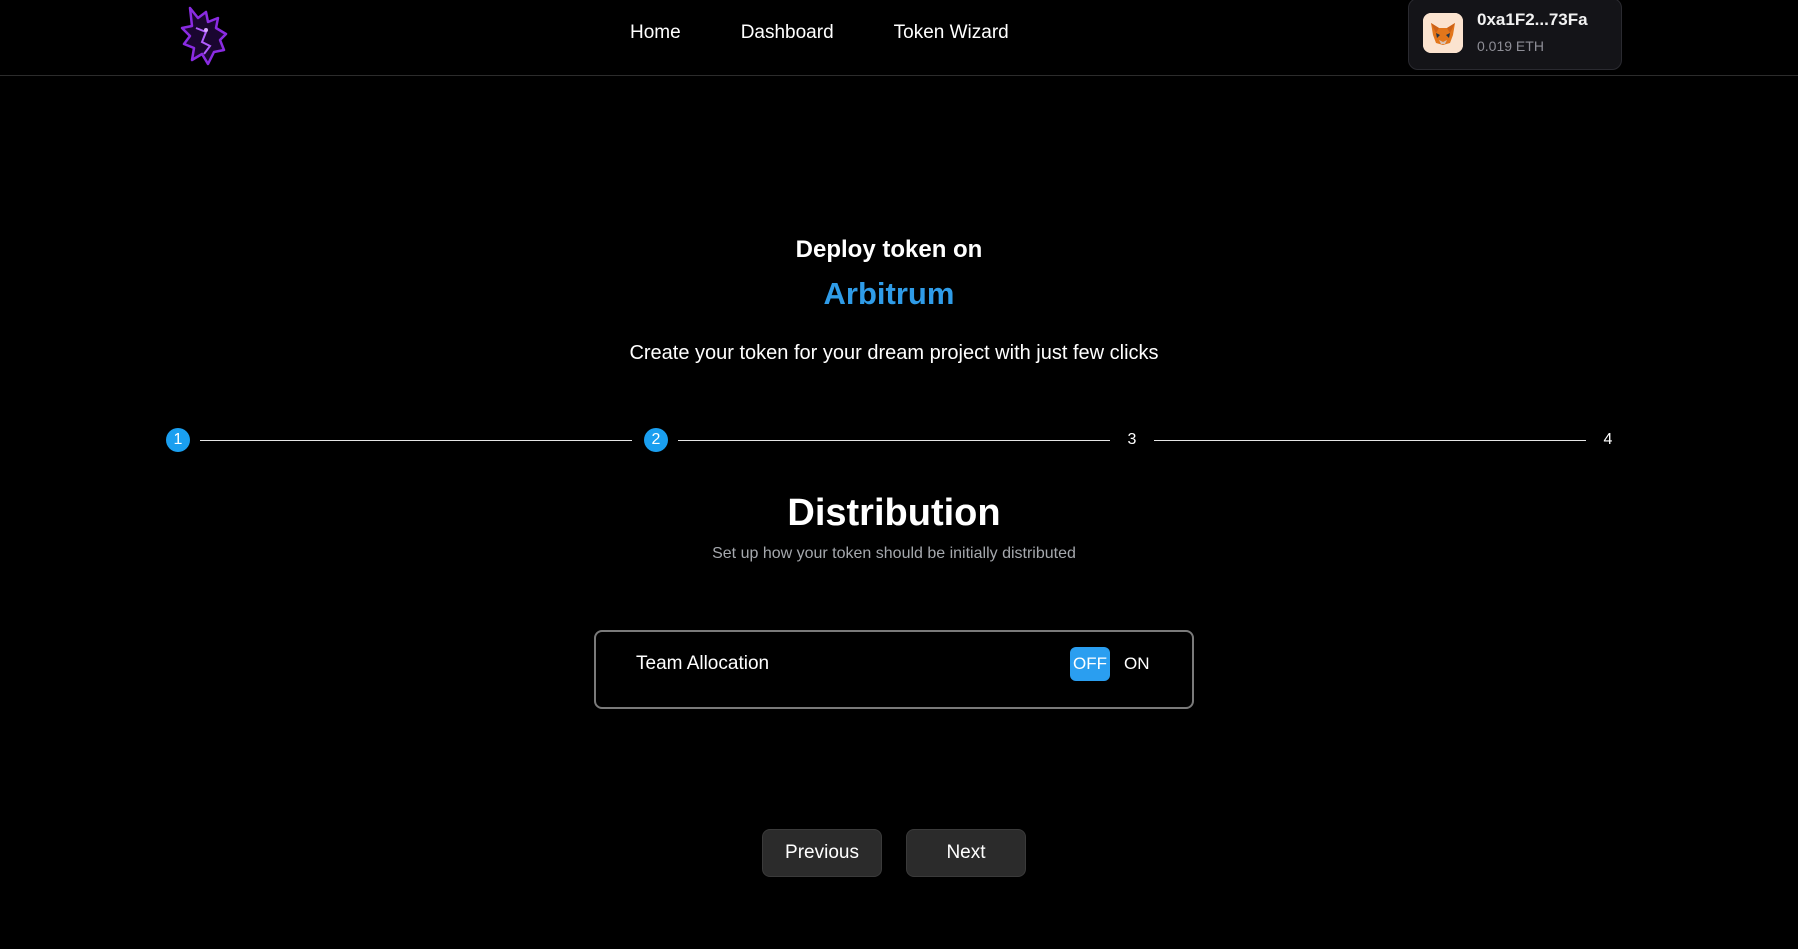 The width and height of the screenshot is (1798, 949). I want to click on wolf-logo-icon, so click(204, 36).